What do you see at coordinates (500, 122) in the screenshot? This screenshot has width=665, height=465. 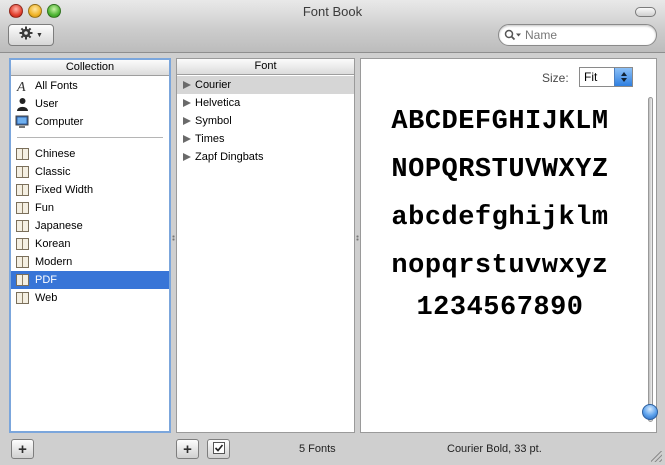 I see `sample-line-uppercase-1: ABCDEFGHIJKLM` at bounding box center [500, 122].